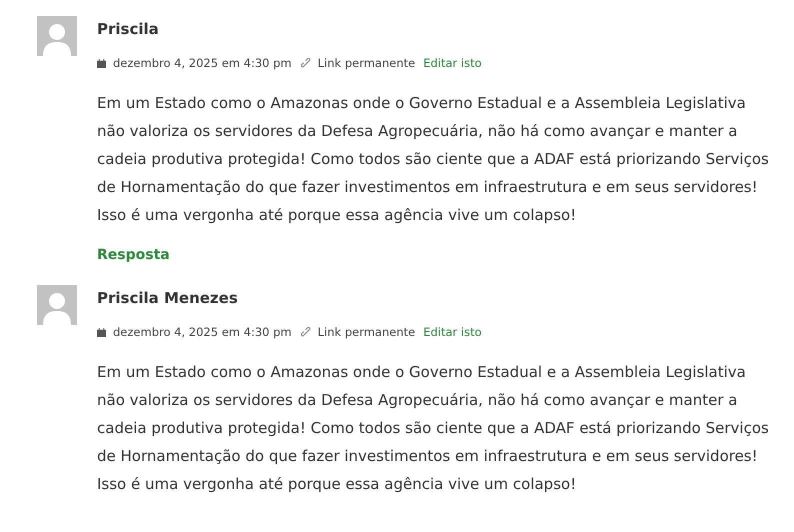 This screenshot has width=794, height=532. What do you see at coordinates (168, 299) in the screenshot?
I see `author-name: Priscila Menezes` at bounding box center [168, 299].